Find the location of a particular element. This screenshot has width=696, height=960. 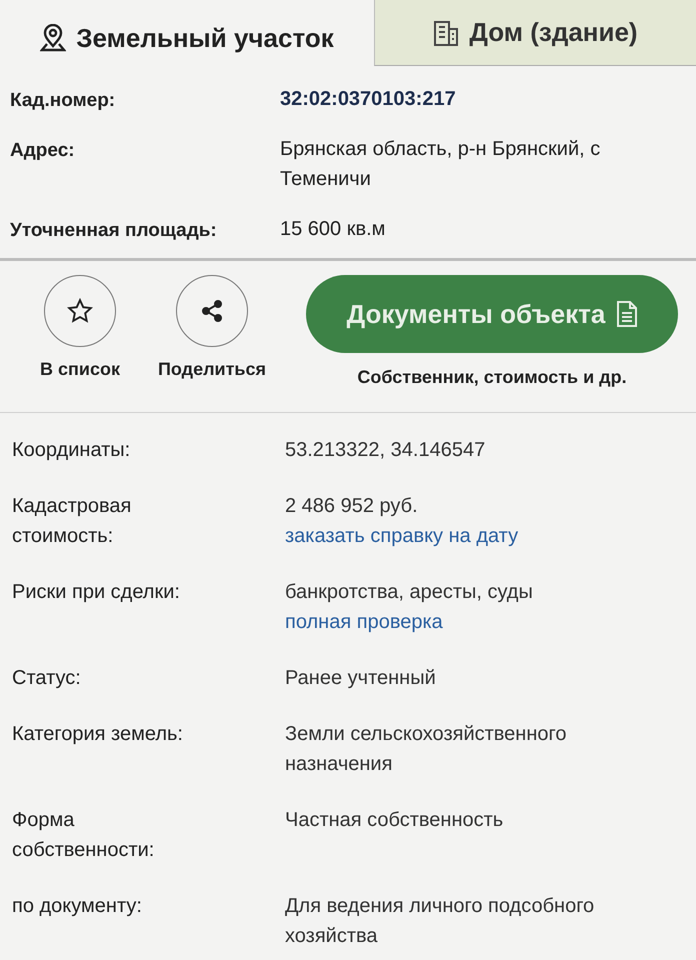

share-icon is located at coordinates (212, 311).